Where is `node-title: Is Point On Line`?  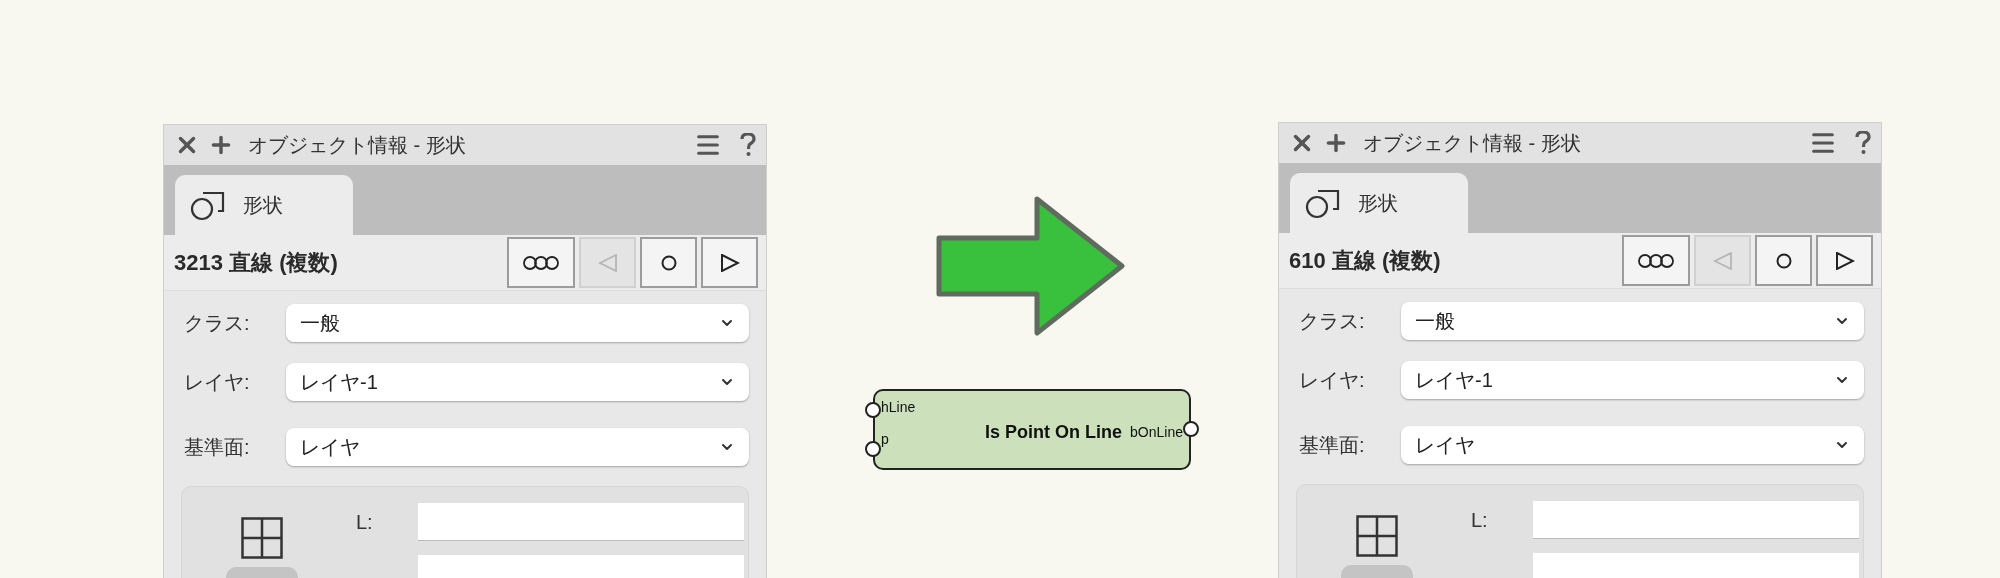 node-title: Is Point On Line is located at coordinates (1054, 432).